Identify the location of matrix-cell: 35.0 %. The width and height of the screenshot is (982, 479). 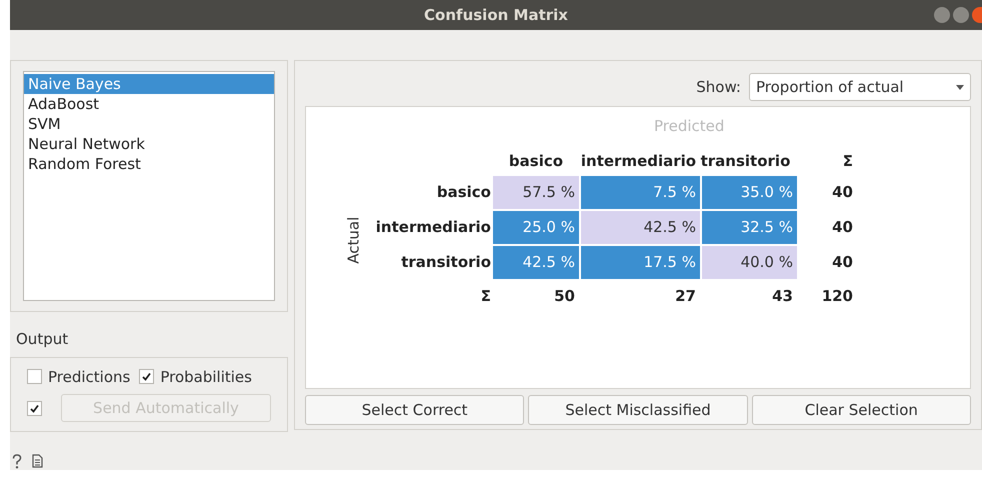
(749, 192).